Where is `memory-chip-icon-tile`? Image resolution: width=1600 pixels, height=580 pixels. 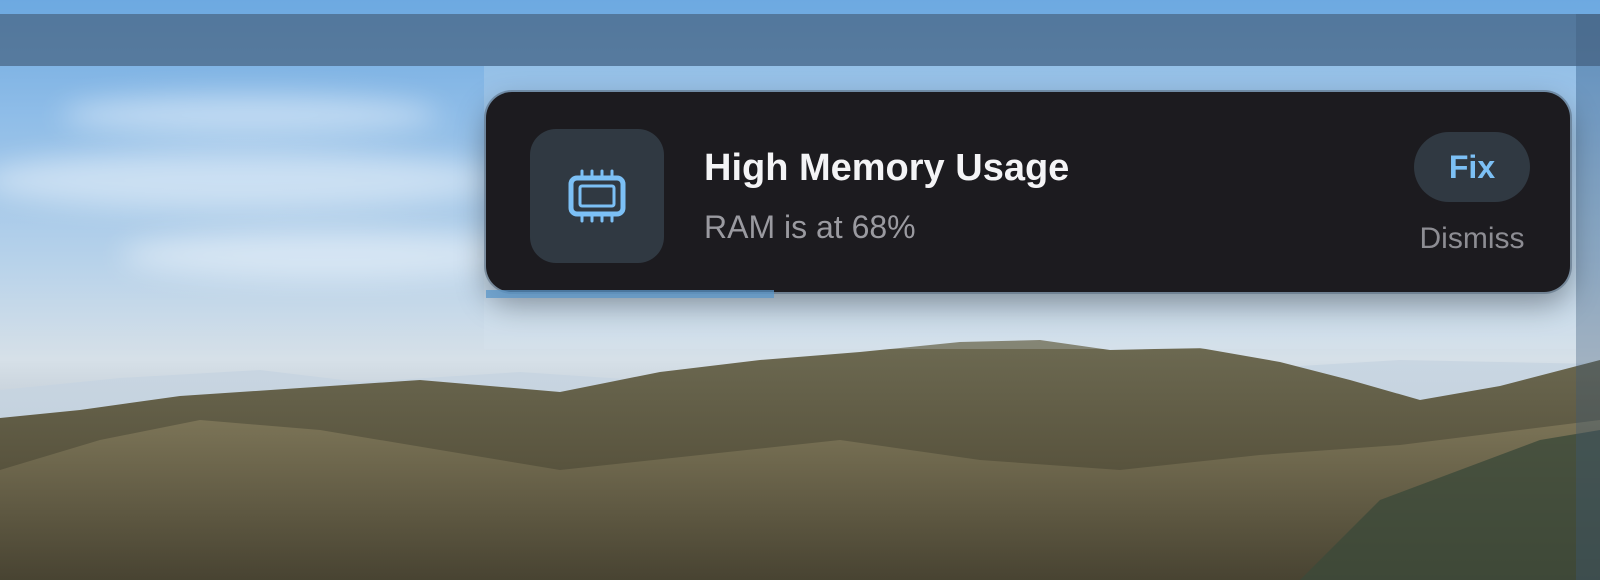
memory-chip-icon-tile is located at coordinates (597, 196).